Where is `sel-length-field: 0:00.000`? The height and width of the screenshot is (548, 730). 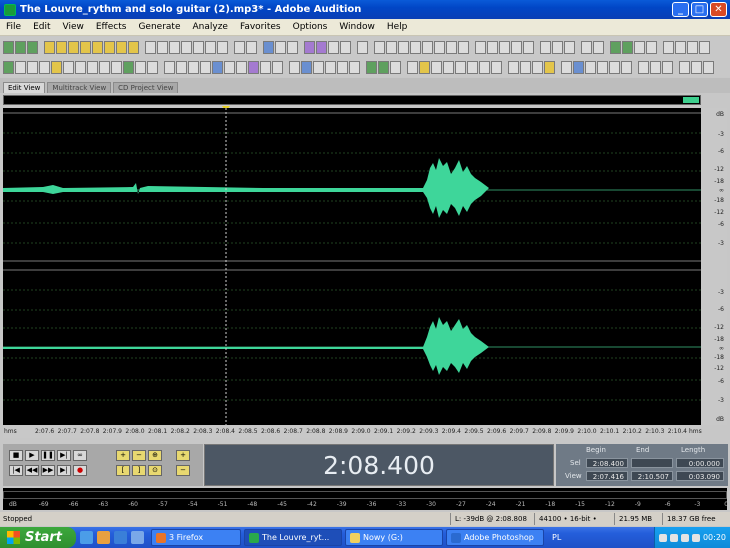
sel-length-field: 0:00.000 is located at coordinates (700, 463).